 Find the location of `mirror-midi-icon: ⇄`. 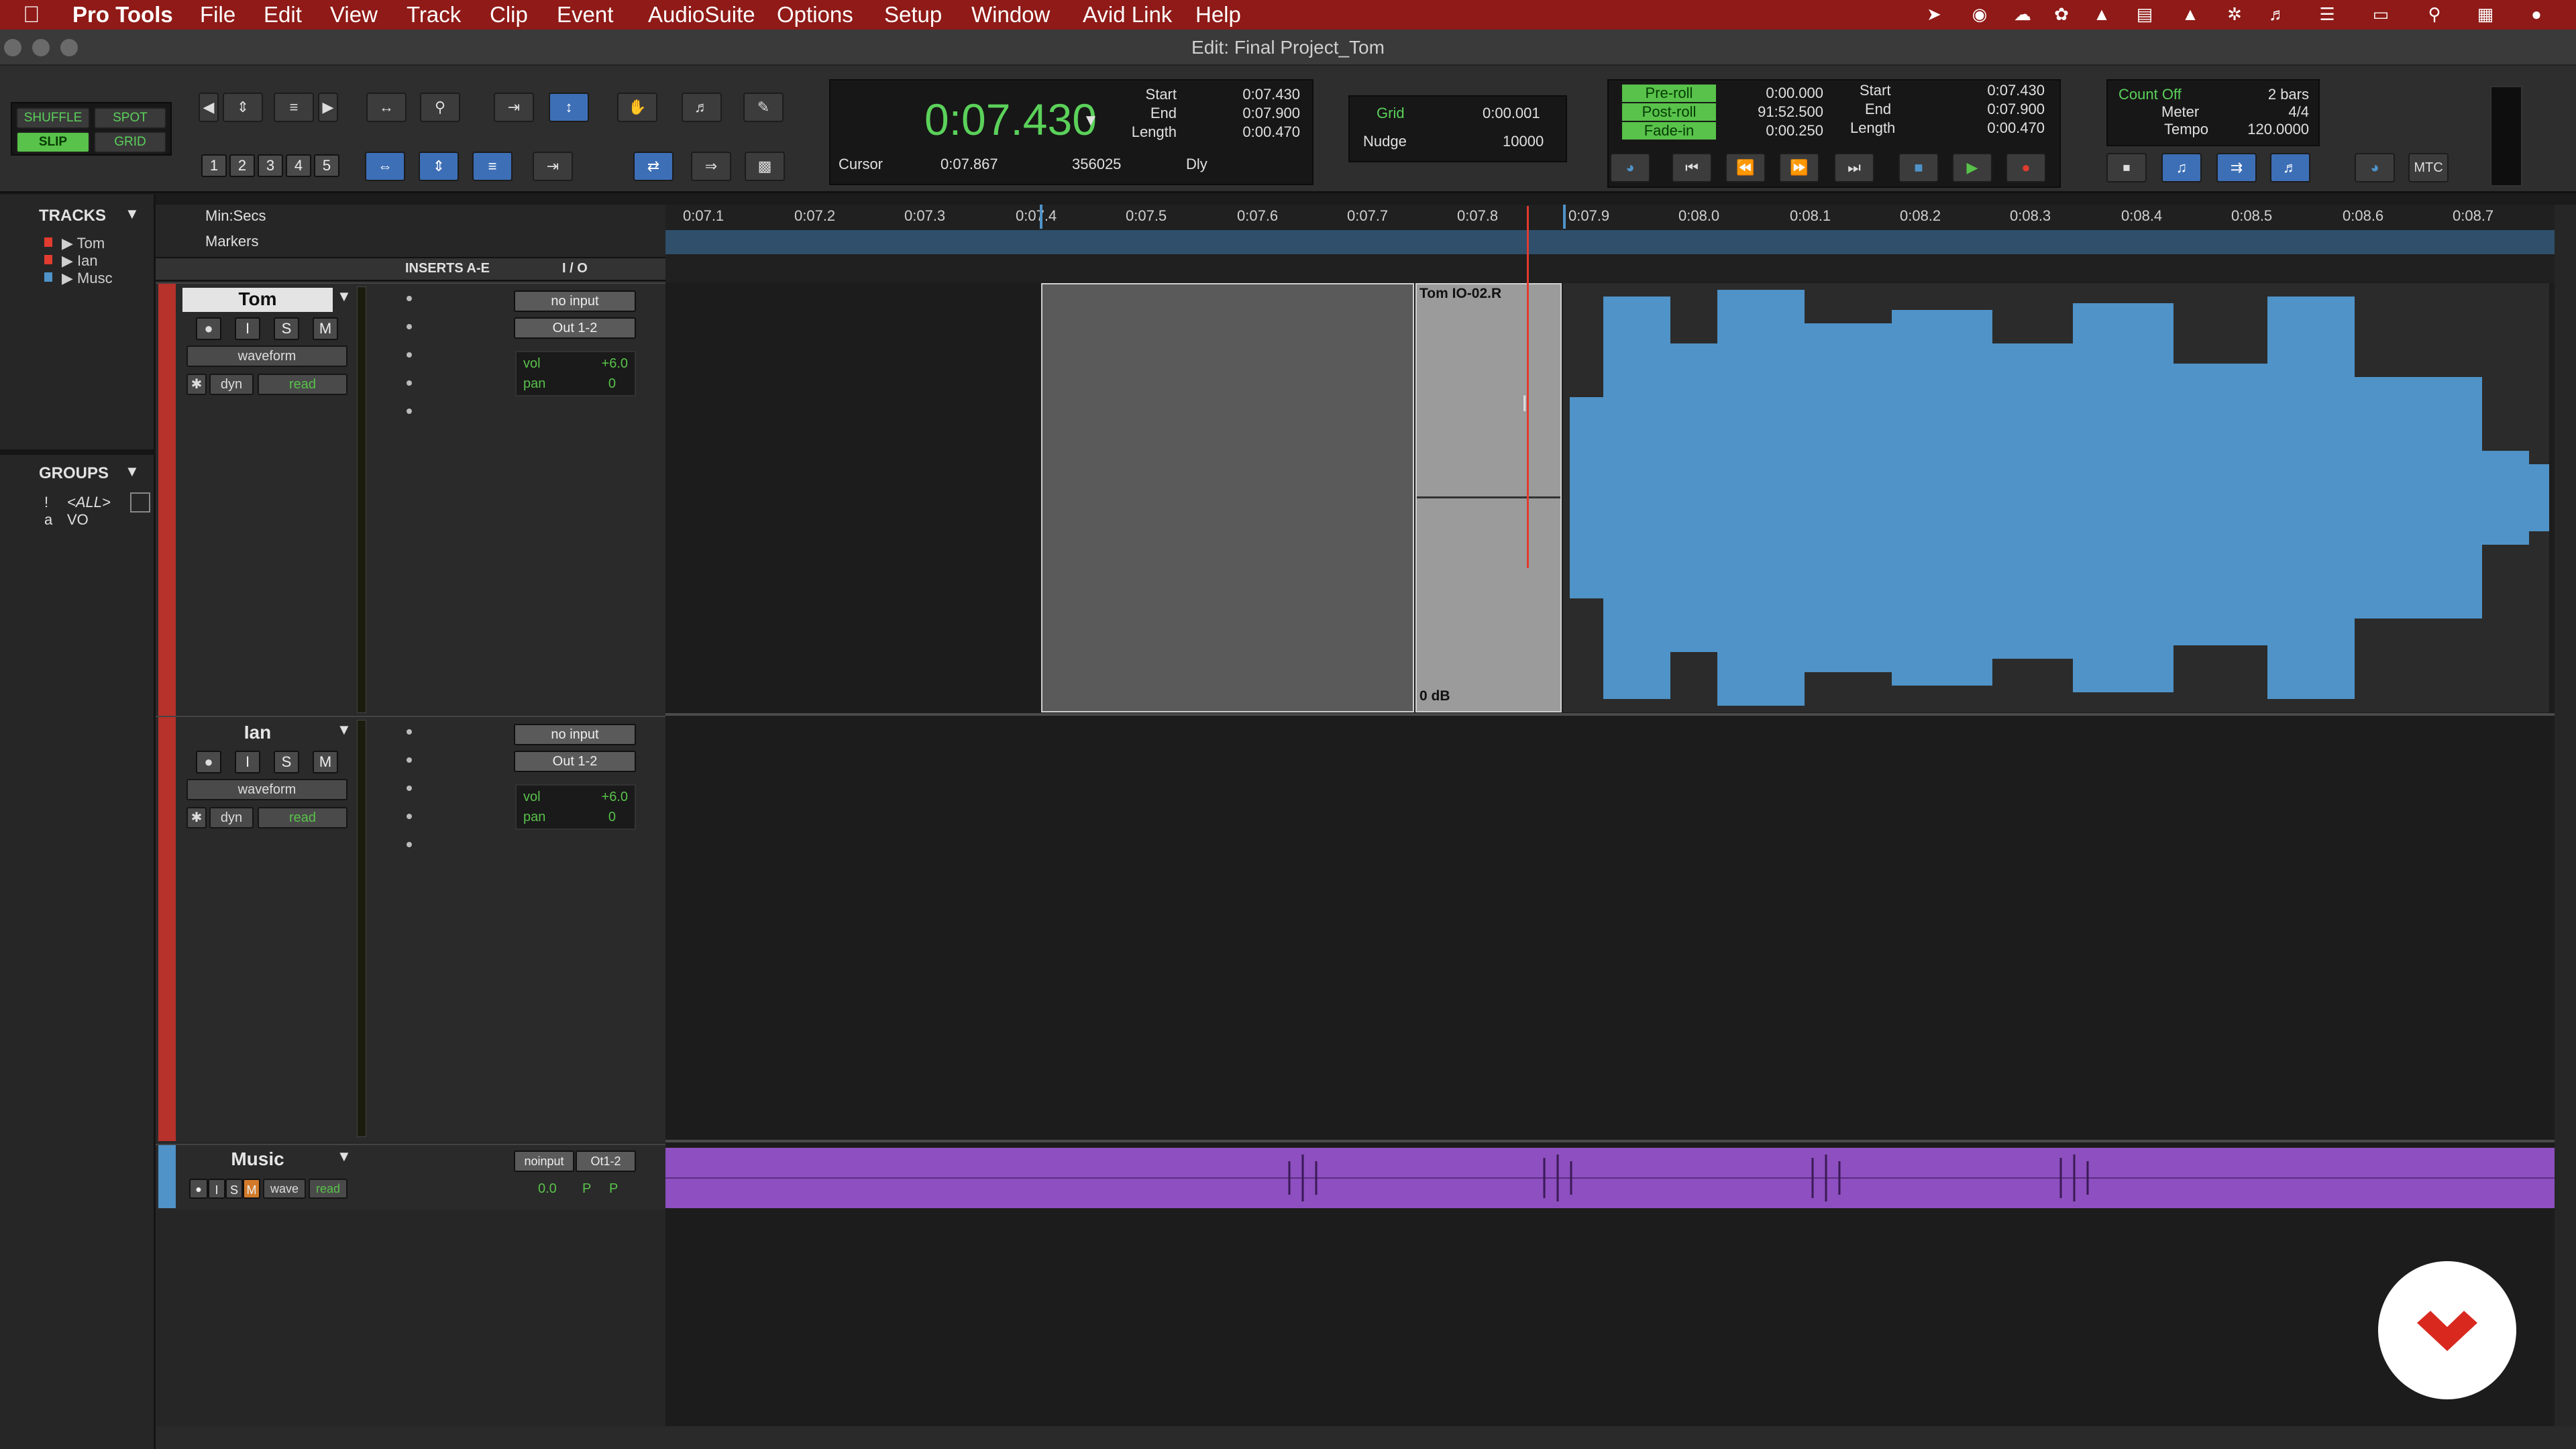

mirror-midi-icon: ⇄ is located at coordinates (653, 166).